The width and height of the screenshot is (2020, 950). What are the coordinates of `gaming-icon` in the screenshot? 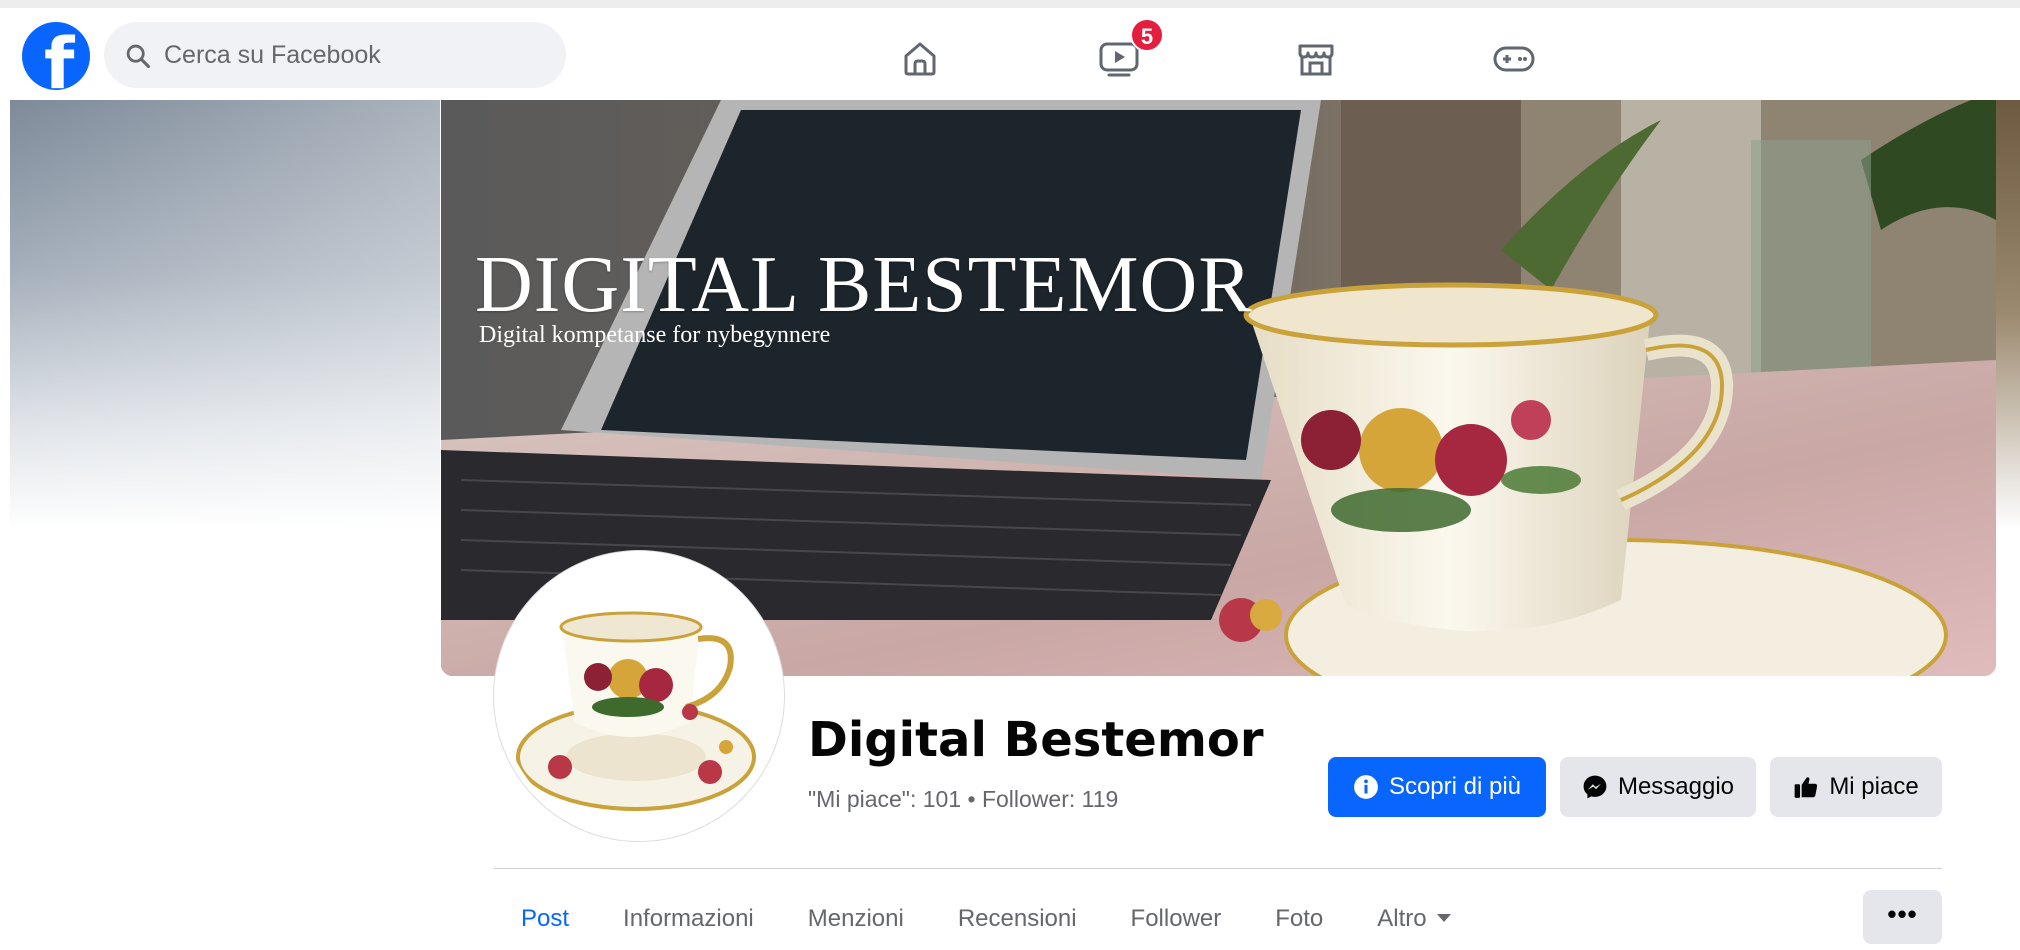 It's located at (1514, 58).